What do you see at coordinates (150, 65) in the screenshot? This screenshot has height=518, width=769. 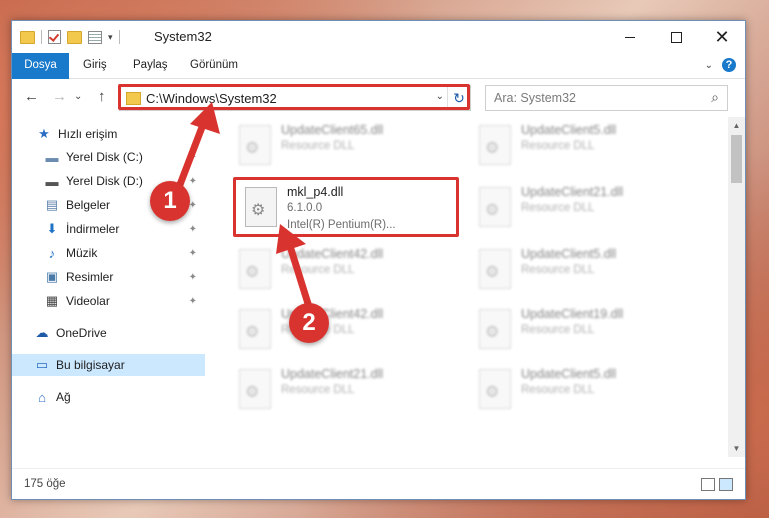 I see `tab-paylas: Paylaş` at bounding box center [150, 65].